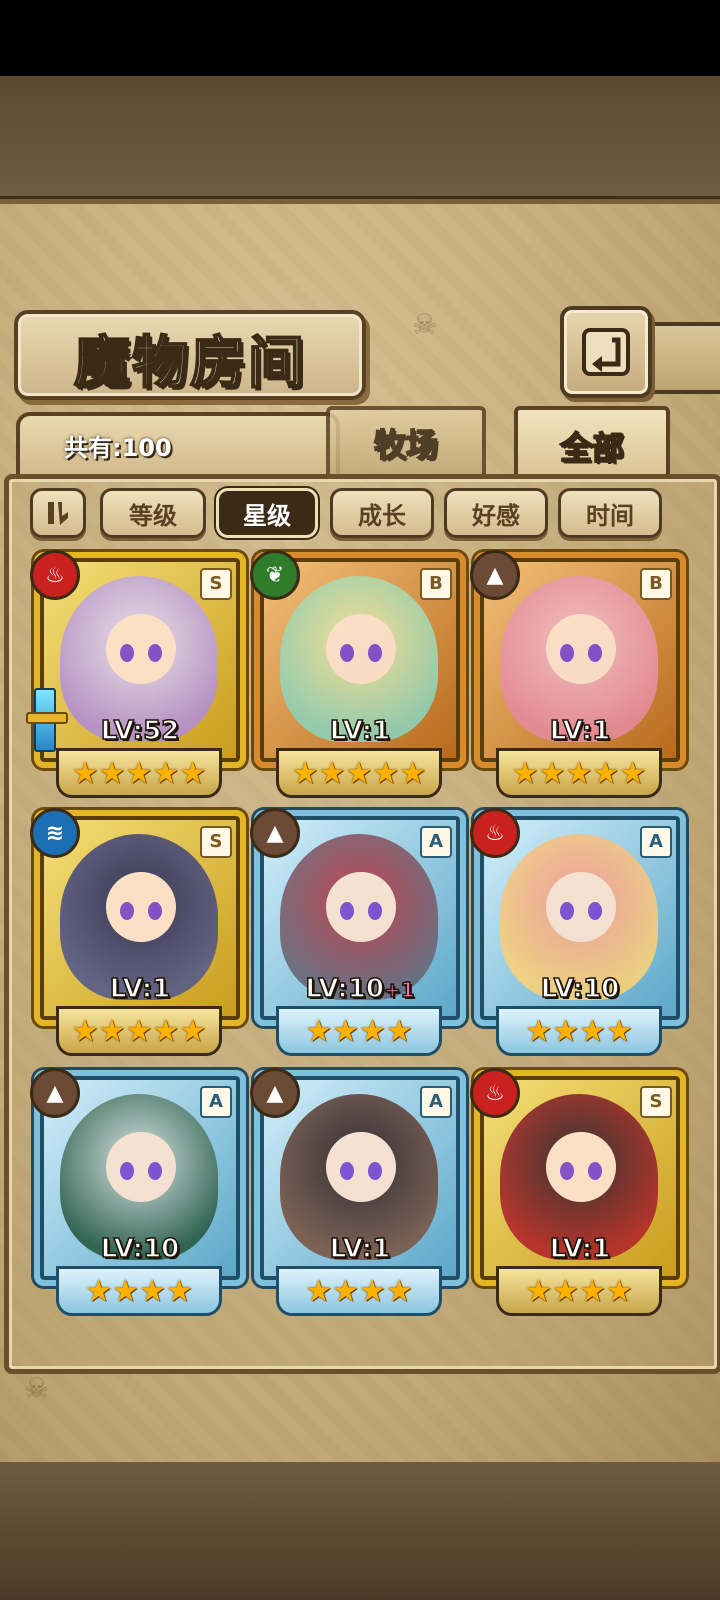 This screenshot has height=1600, width=720. Describe the element at coordinates (360, 1531) in the screenshot. I see `bottom-map-band` at that location.